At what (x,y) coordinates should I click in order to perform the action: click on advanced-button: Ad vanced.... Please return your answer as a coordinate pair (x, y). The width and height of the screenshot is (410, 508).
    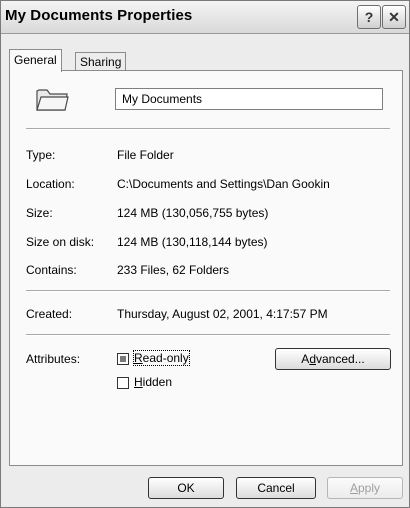
    Looking at the image, I should click on (333, 359).